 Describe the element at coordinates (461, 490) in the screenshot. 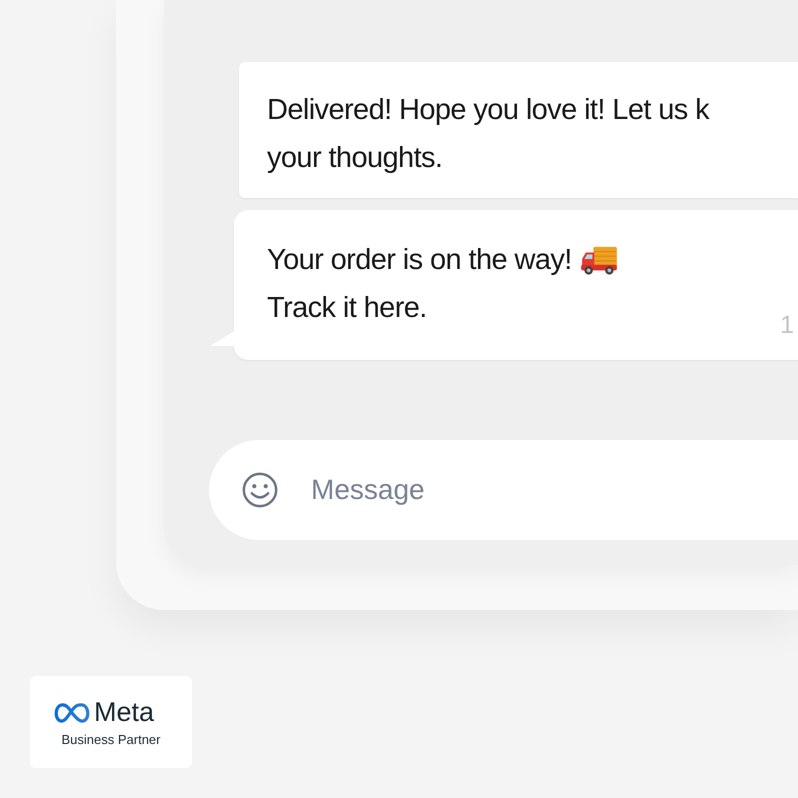

I see `message-input-field: Message` at that location.